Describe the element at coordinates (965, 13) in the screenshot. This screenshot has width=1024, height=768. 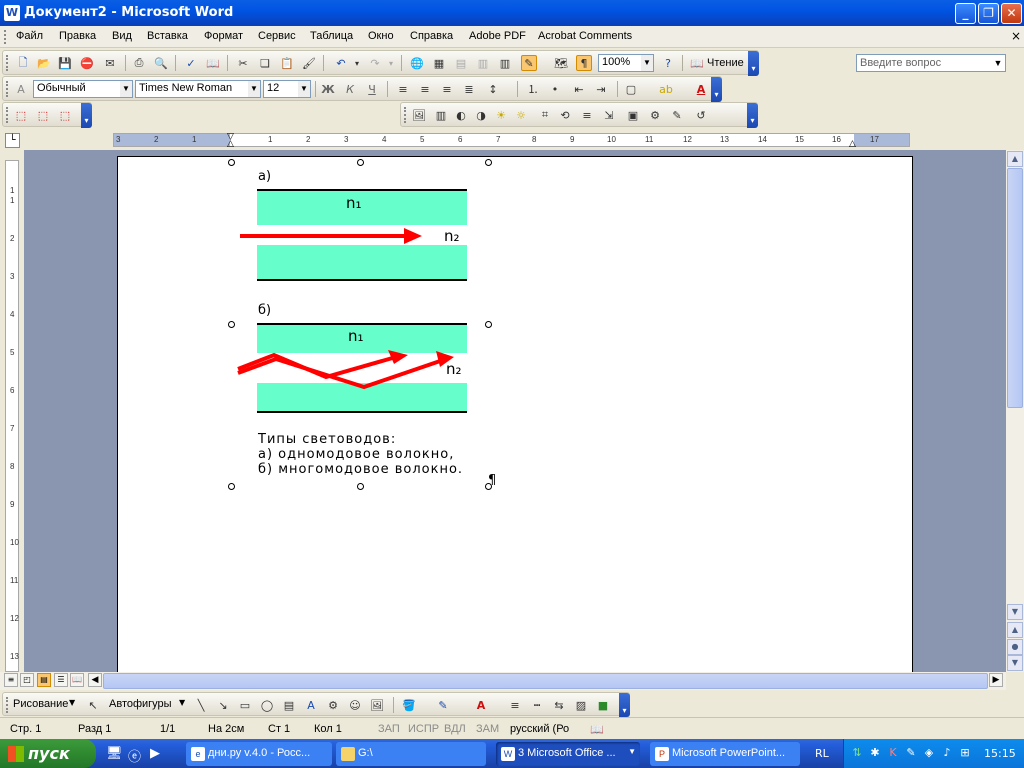
I see `minimize-button: _` at that location.